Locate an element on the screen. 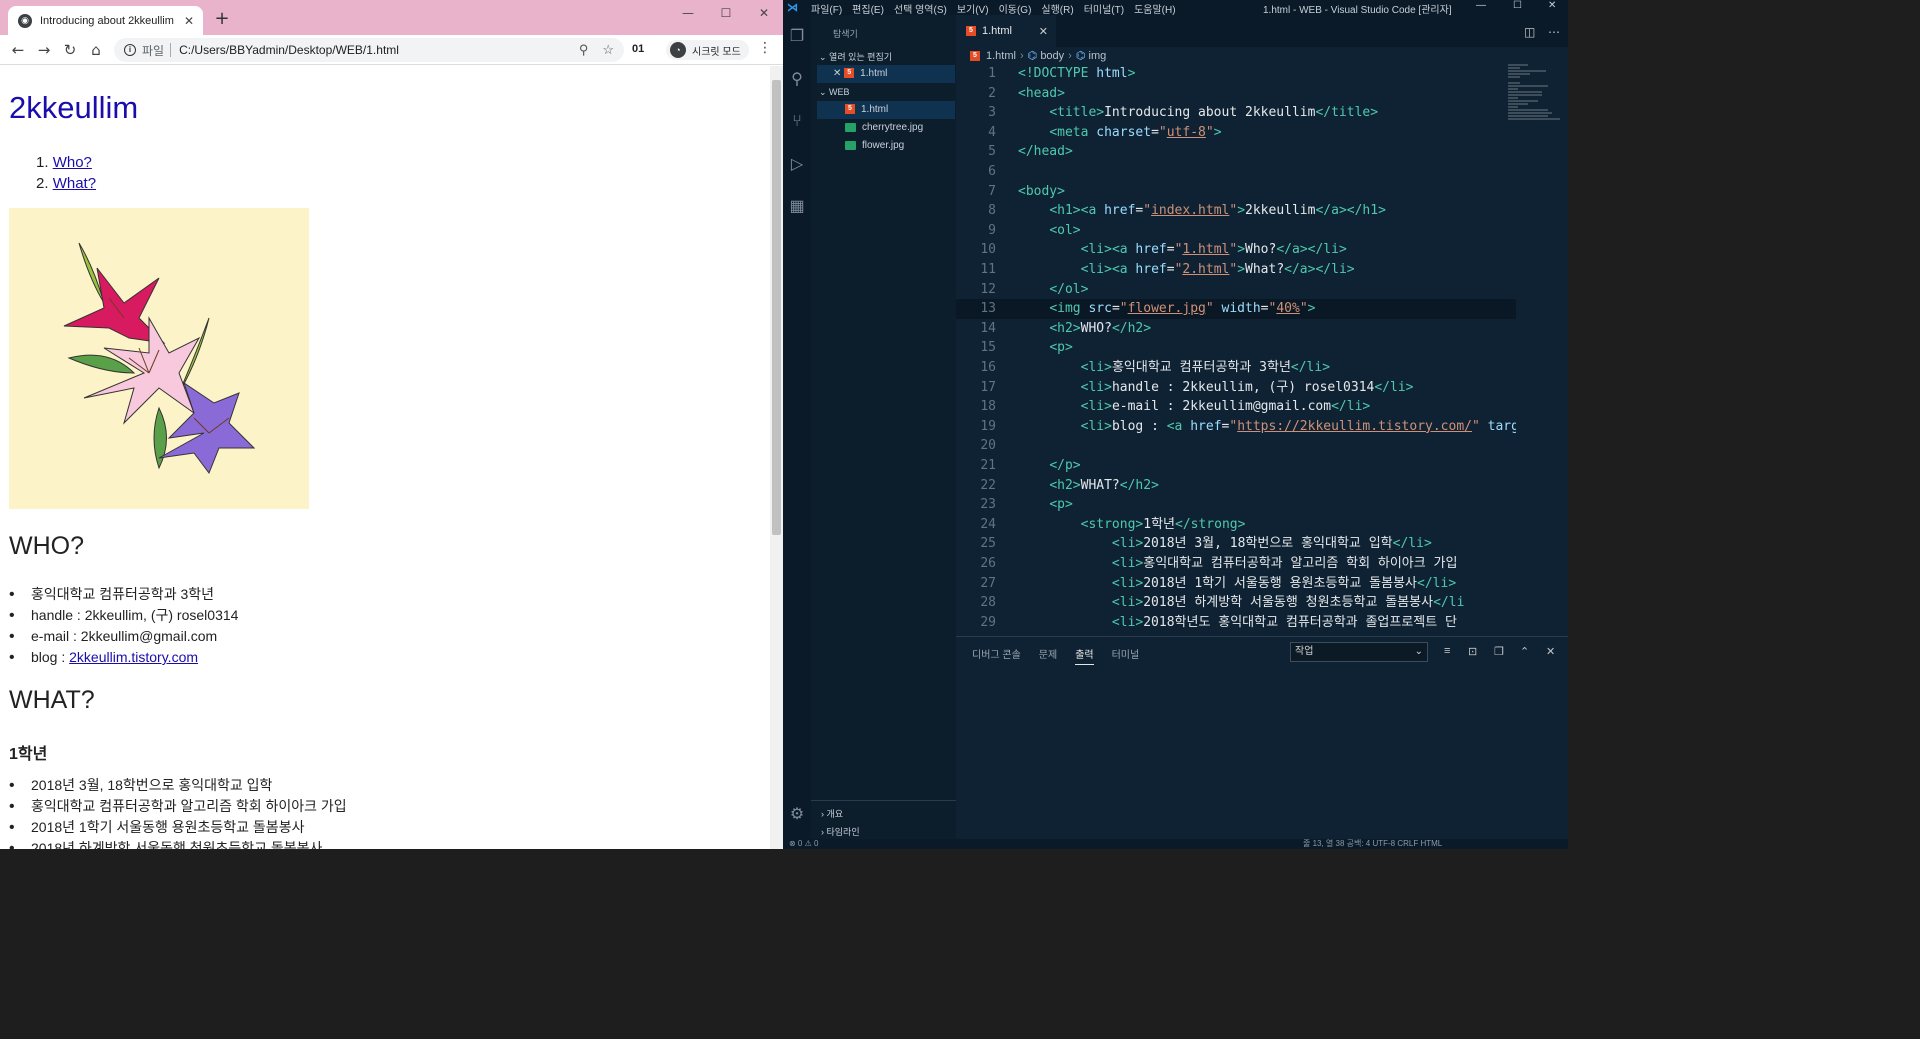  breadcrumb-item: body is located at coordinates (1052, 56).